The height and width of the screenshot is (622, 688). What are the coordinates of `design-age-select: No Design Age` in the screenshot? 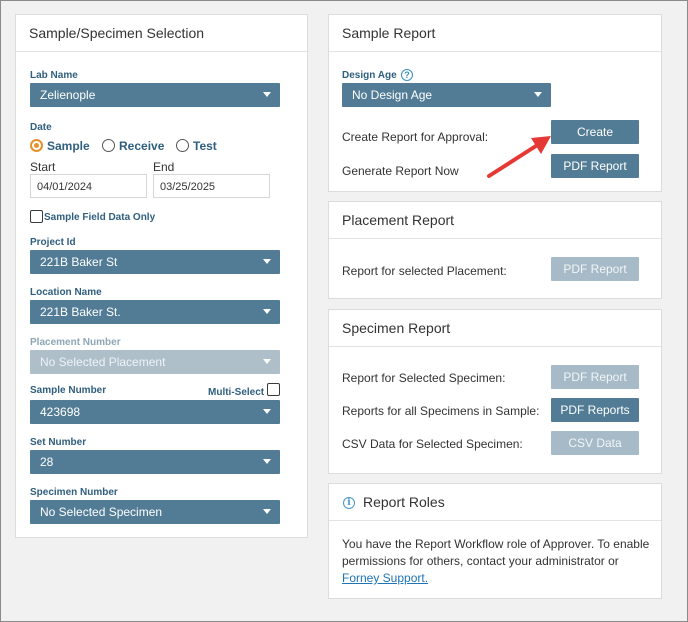 It's located at (446, 95).